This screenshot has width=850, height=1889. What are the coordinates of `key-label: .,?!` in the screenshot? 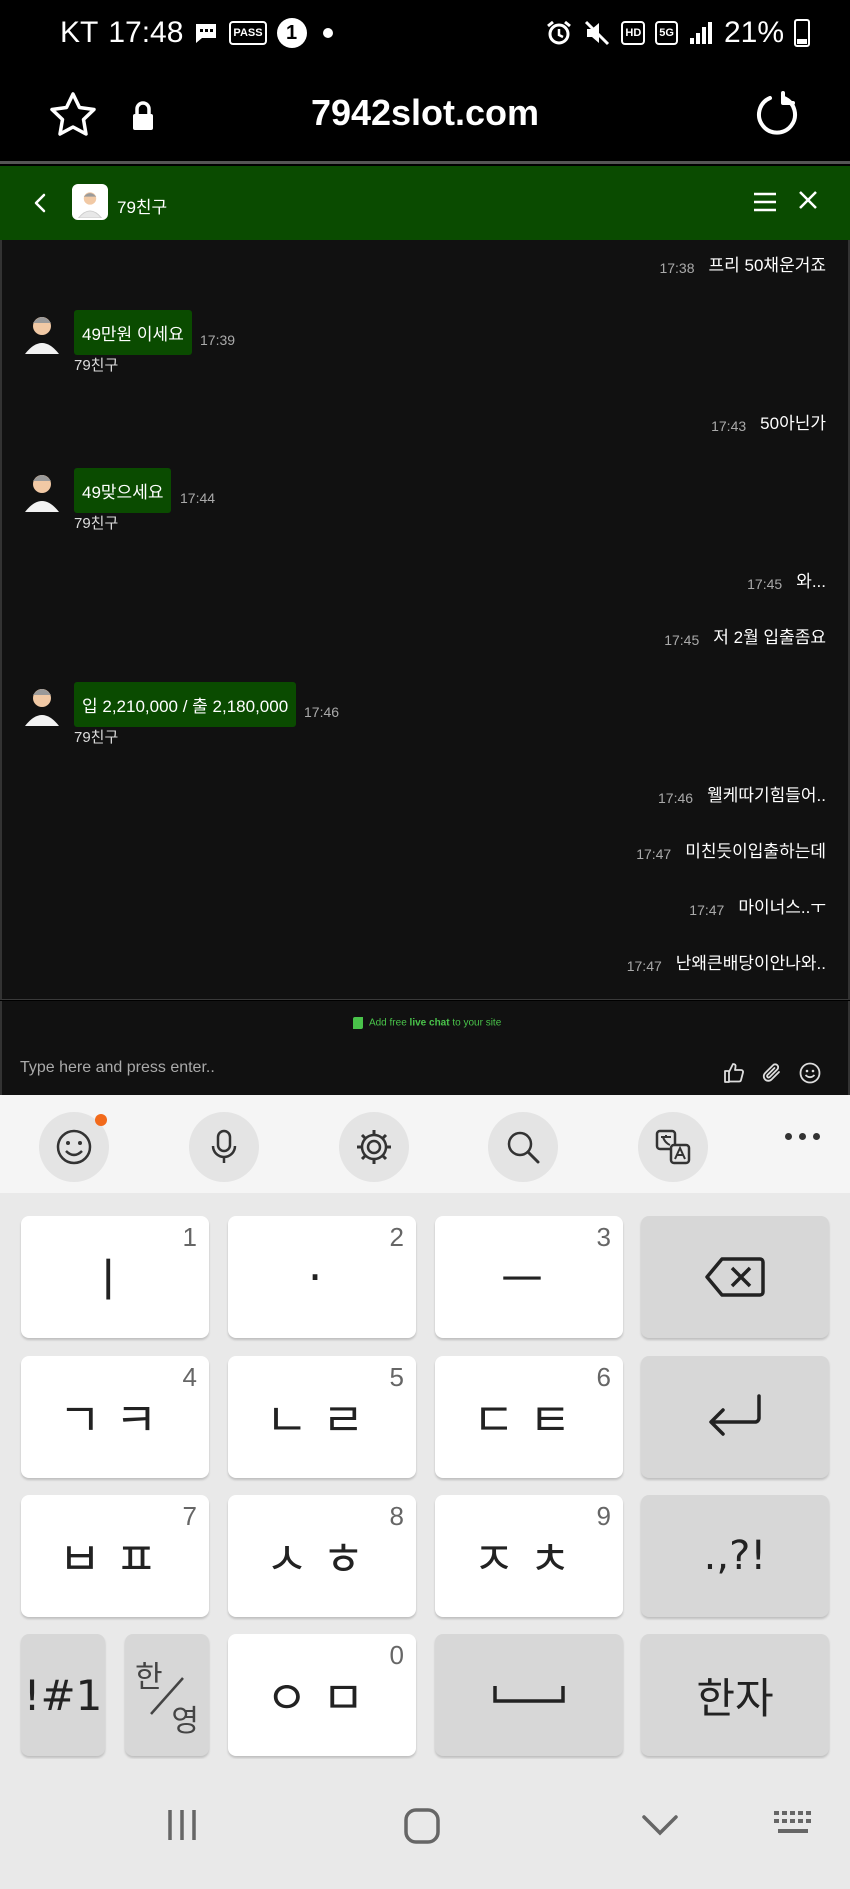 It's located at (735, 1556).